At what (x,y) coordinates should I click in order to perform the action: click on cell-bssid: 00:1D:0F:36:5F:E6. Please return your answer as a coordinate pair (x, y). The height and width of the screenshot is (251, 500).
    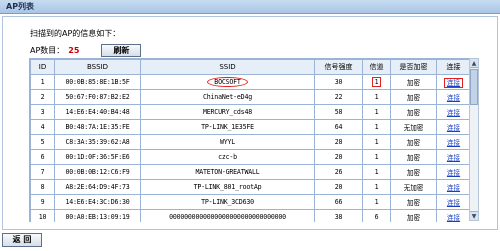
    Looking at the image, I should click on (97, 157).